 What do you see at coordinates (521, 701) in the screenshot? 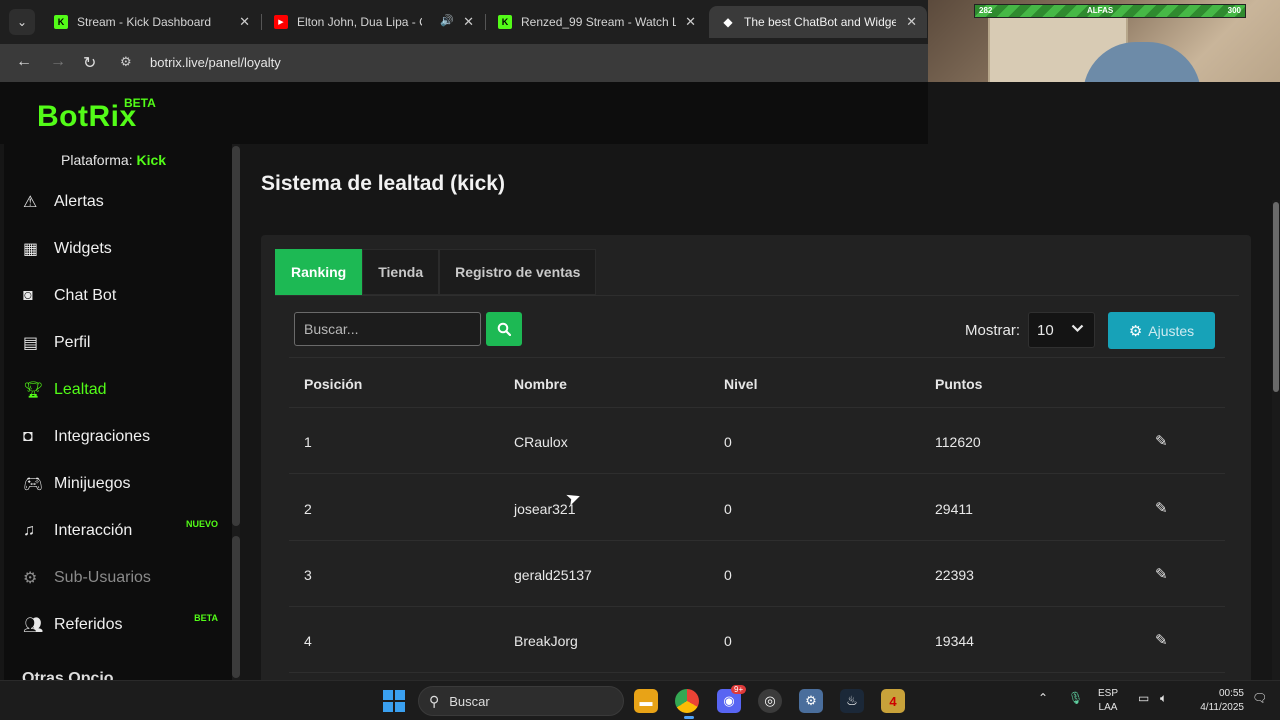
I see `taskbar-search: ⚲ Buscar` at bounding box center [521, 701].